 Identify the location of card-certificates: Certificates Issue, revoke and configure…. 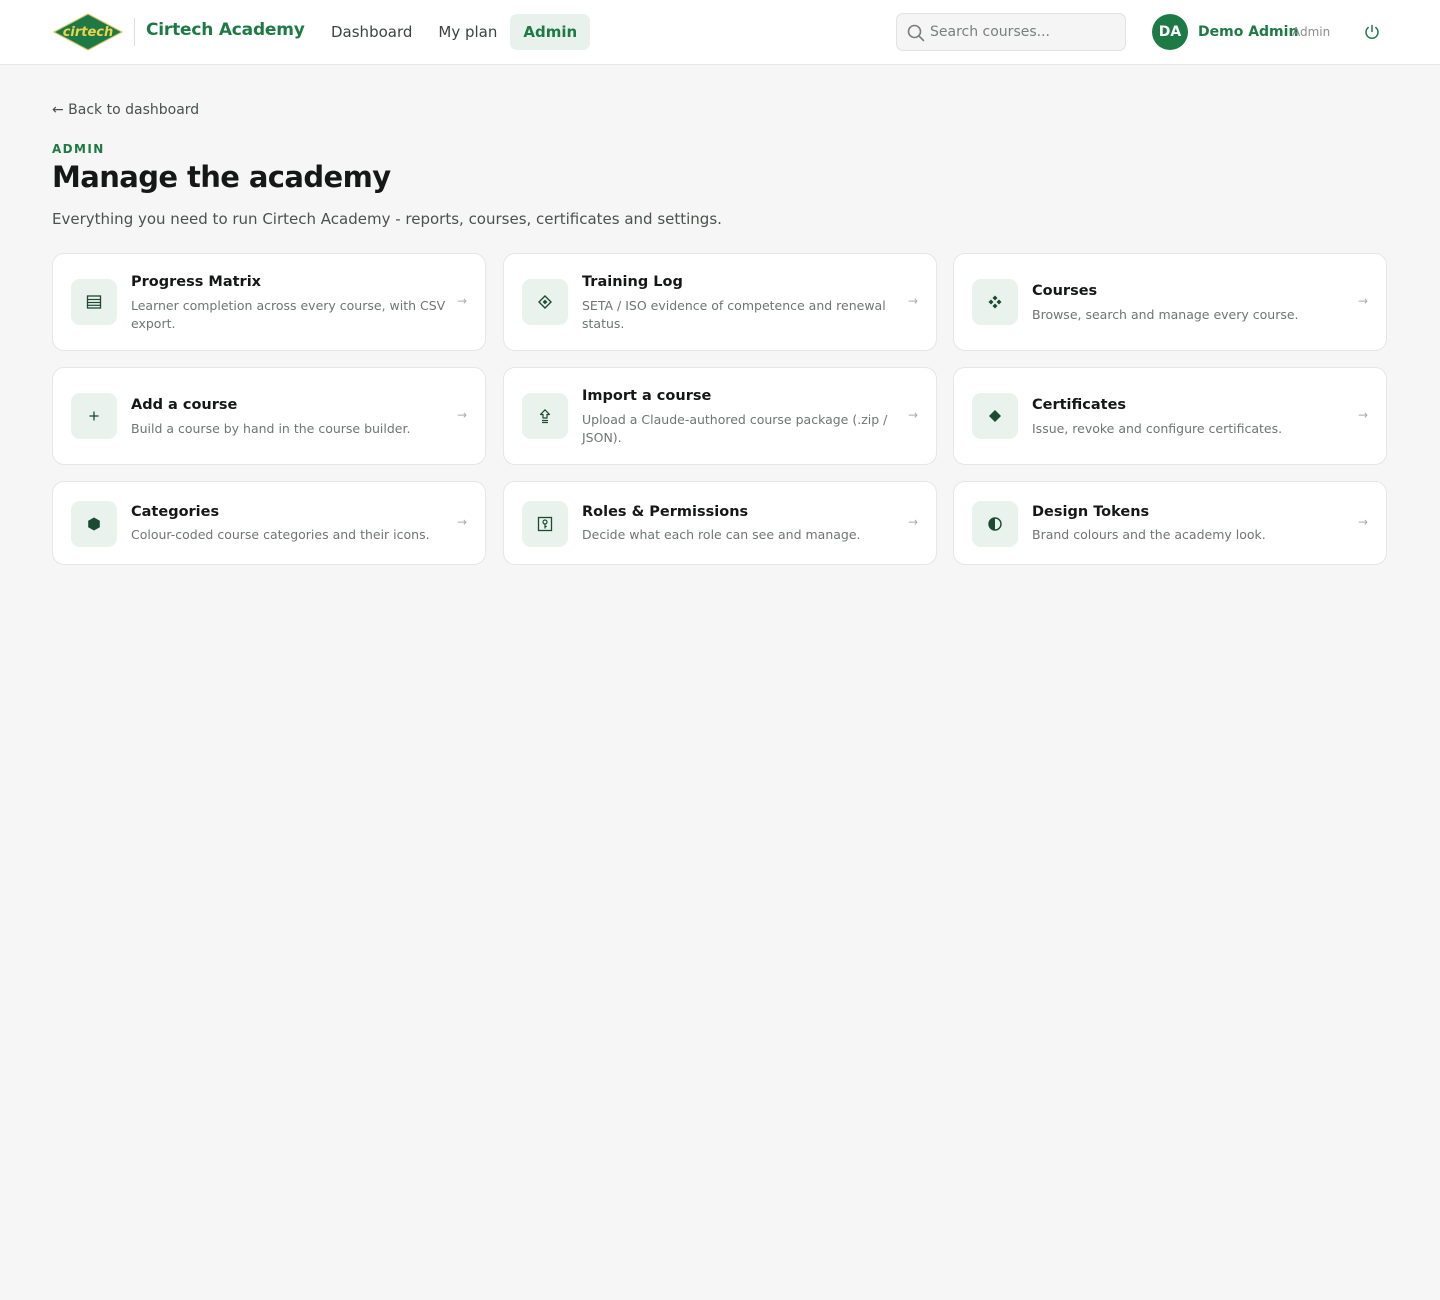
(1170, 416).